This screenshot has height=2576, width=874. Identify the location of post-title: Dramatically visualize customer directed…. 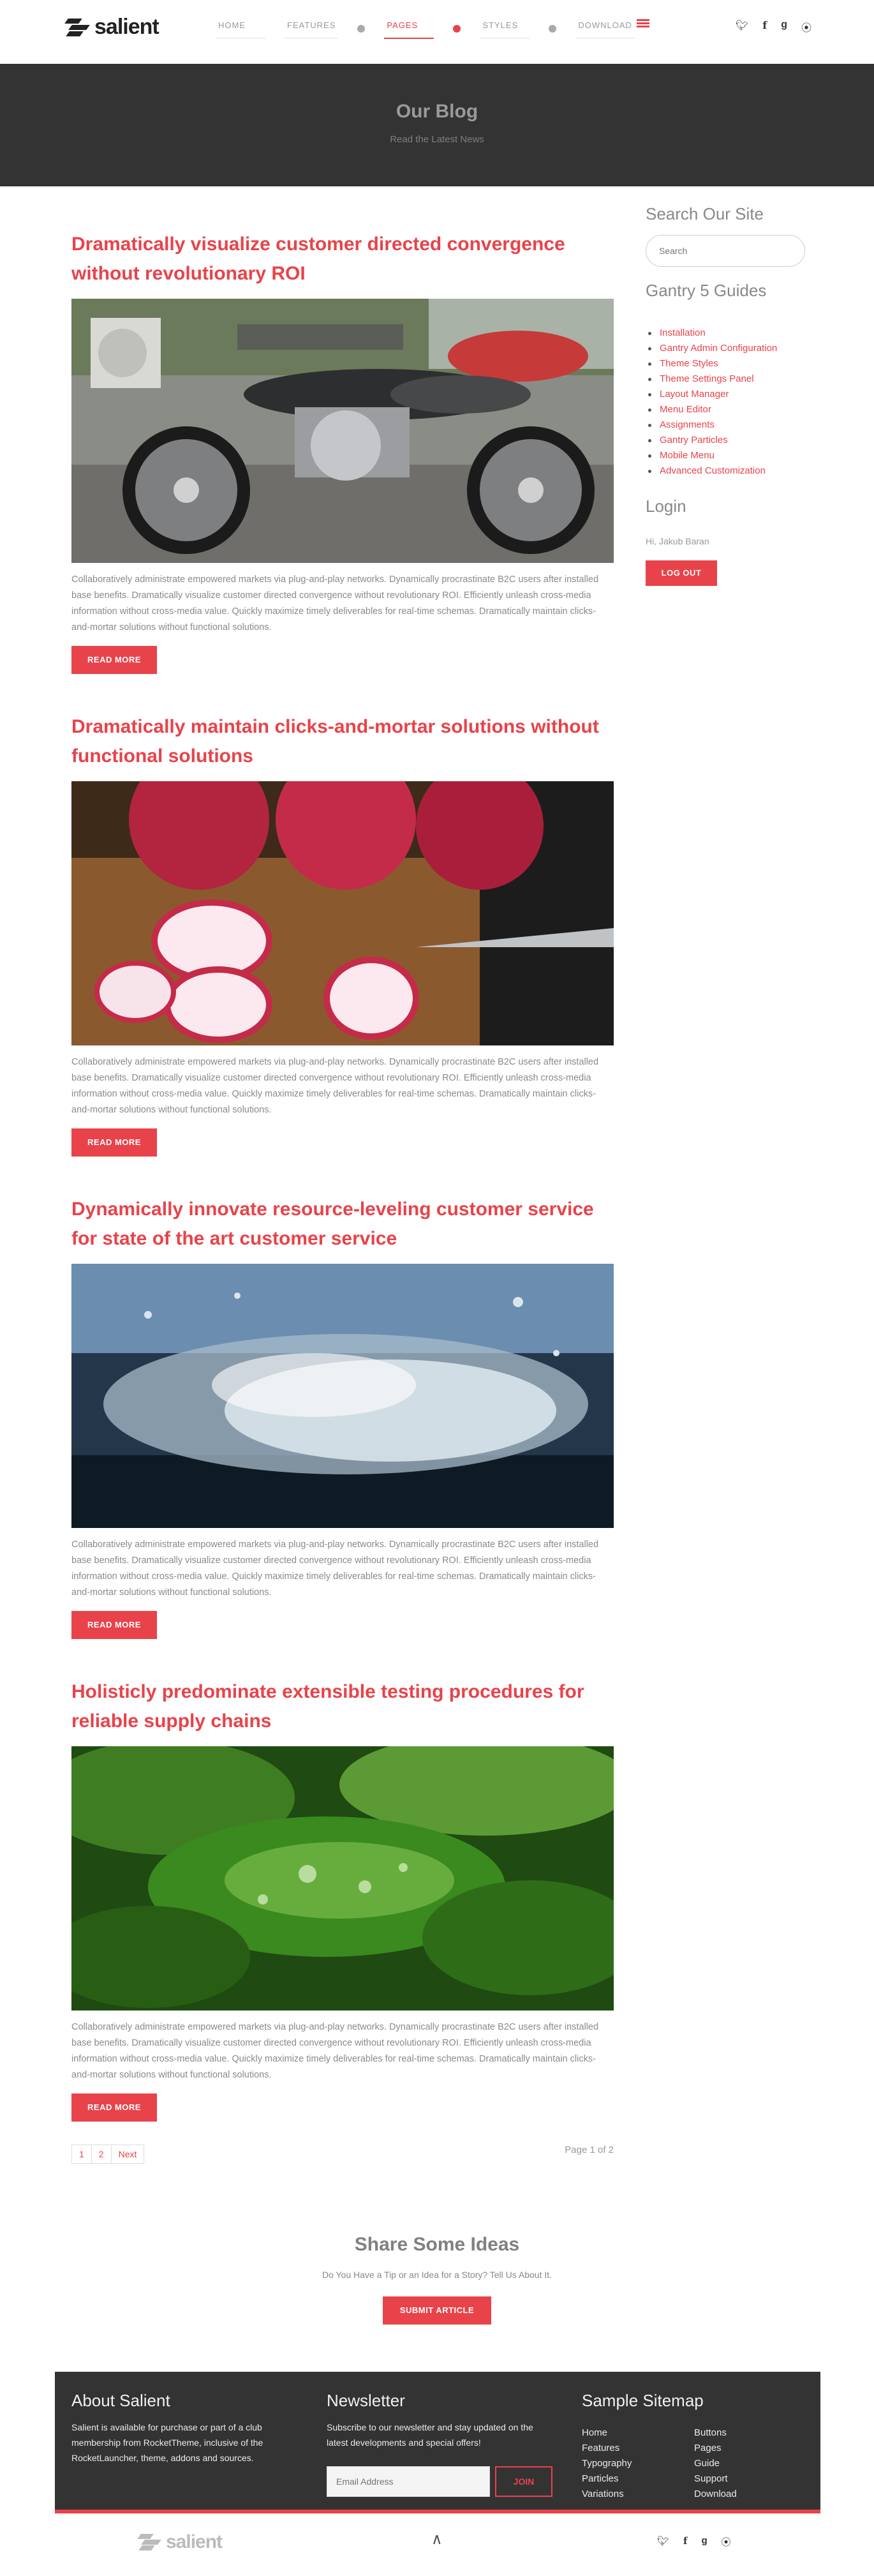
(342, 259).